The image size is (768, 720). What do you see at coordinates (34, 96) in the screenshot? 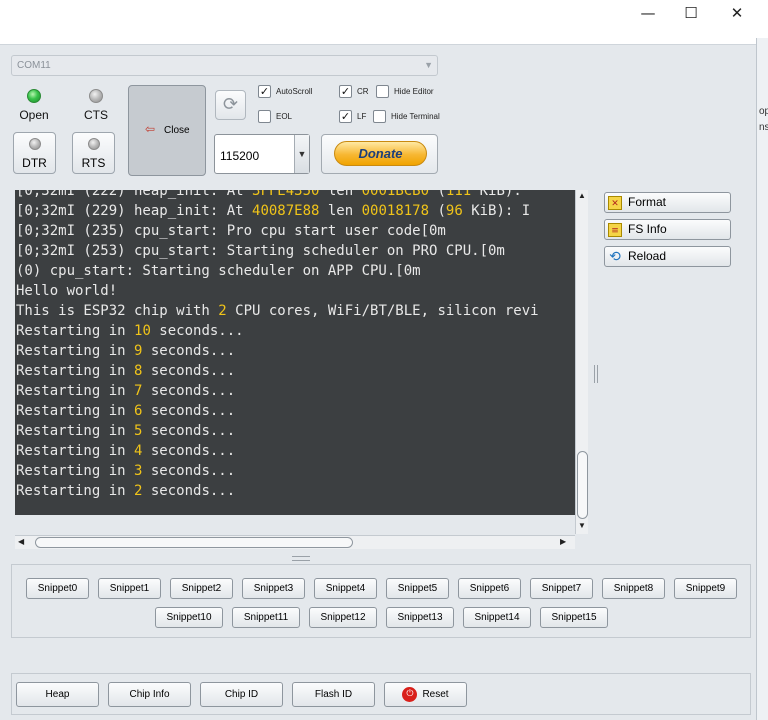
I see `open-led-icon` at bounding box center [34, 96].